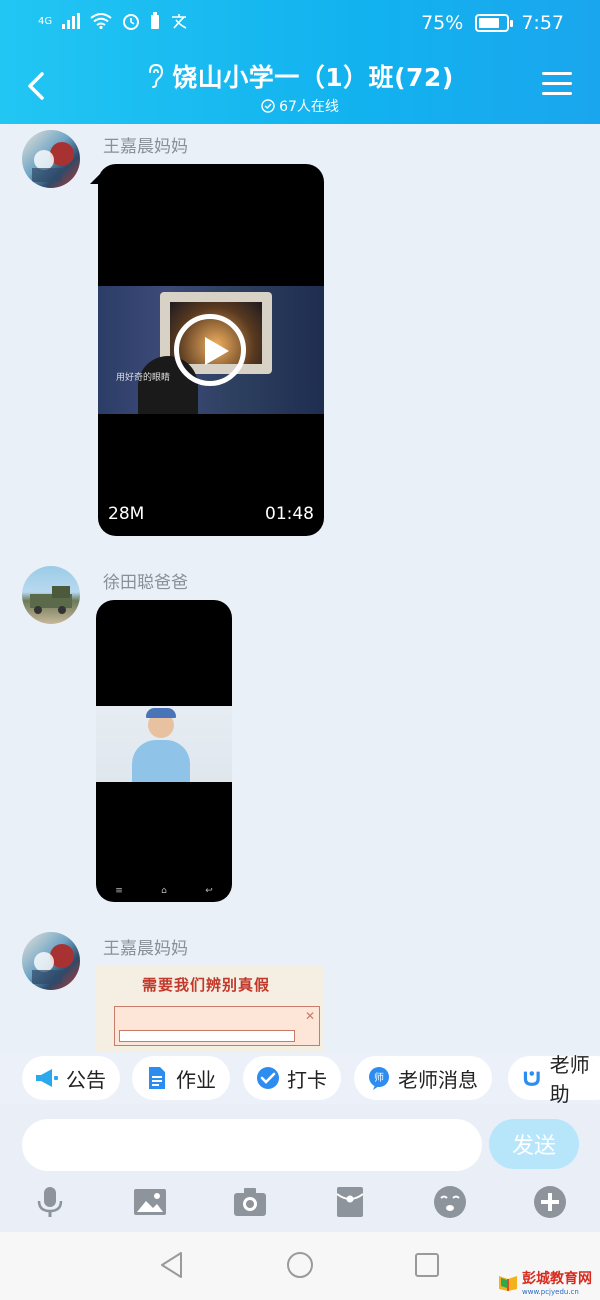 The width and height of the screenshot is (600, 1300). I want to click on plus-icon, so click(550, 1202).